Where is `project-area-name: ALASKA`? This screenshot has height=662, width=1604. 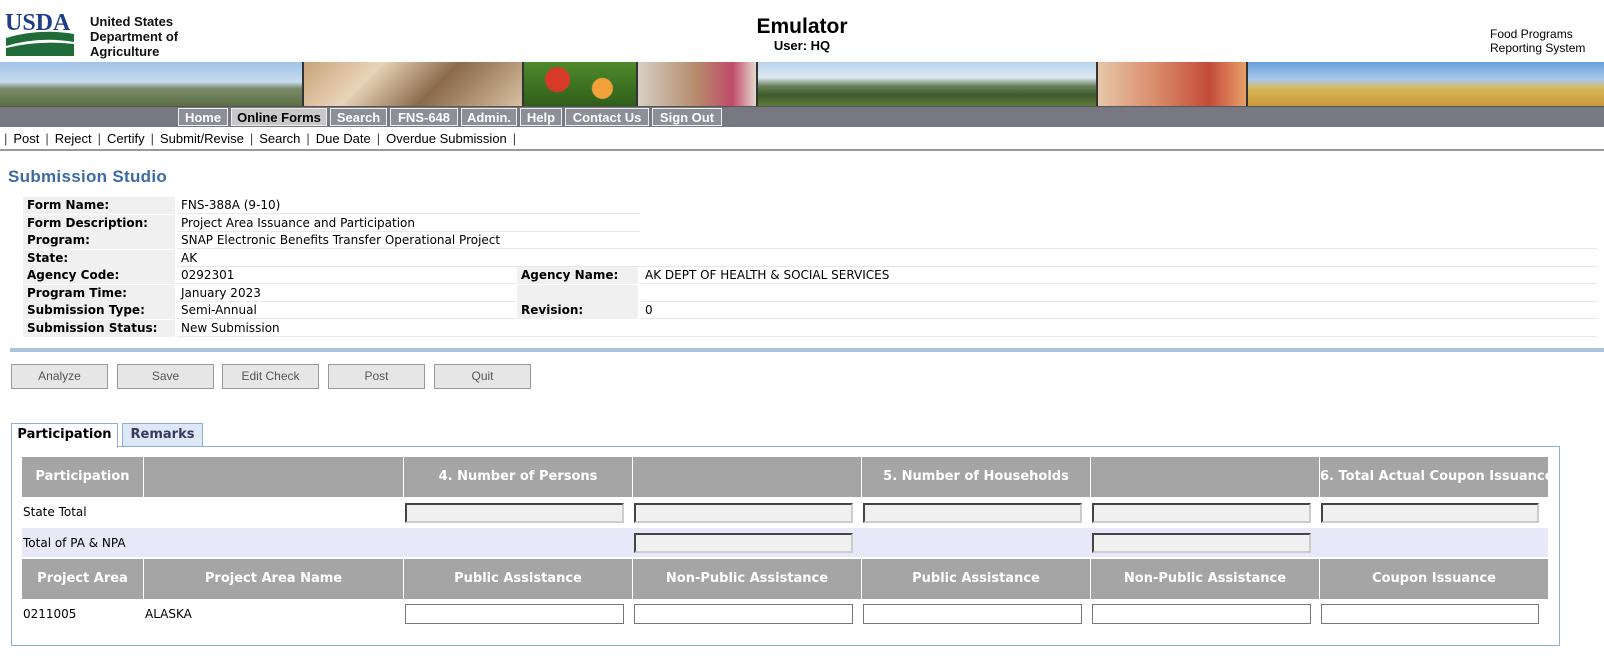 project-area-name: ALASKA is located at coordinates (168, 614).